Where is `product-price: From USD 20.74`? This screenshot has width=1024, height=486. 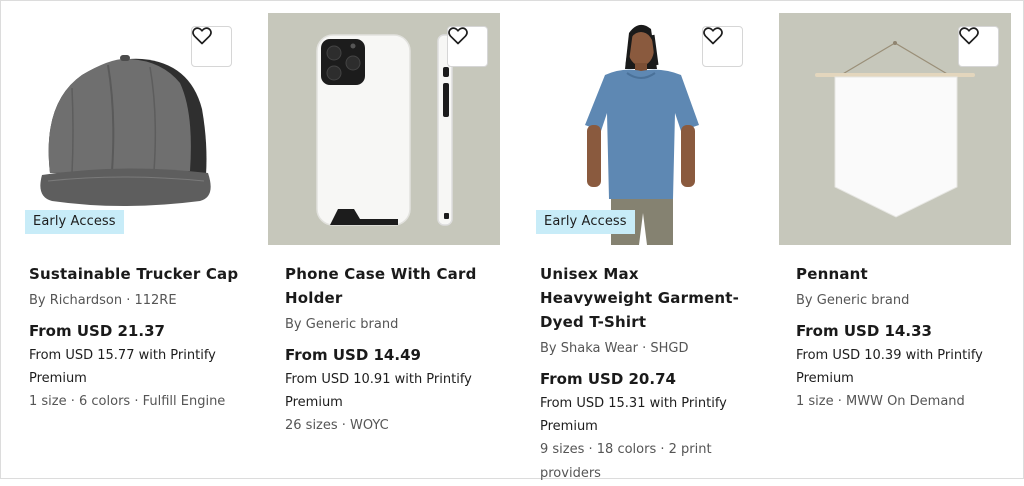
product-price: From USD 20.74 is located at coordinates (608, 379).